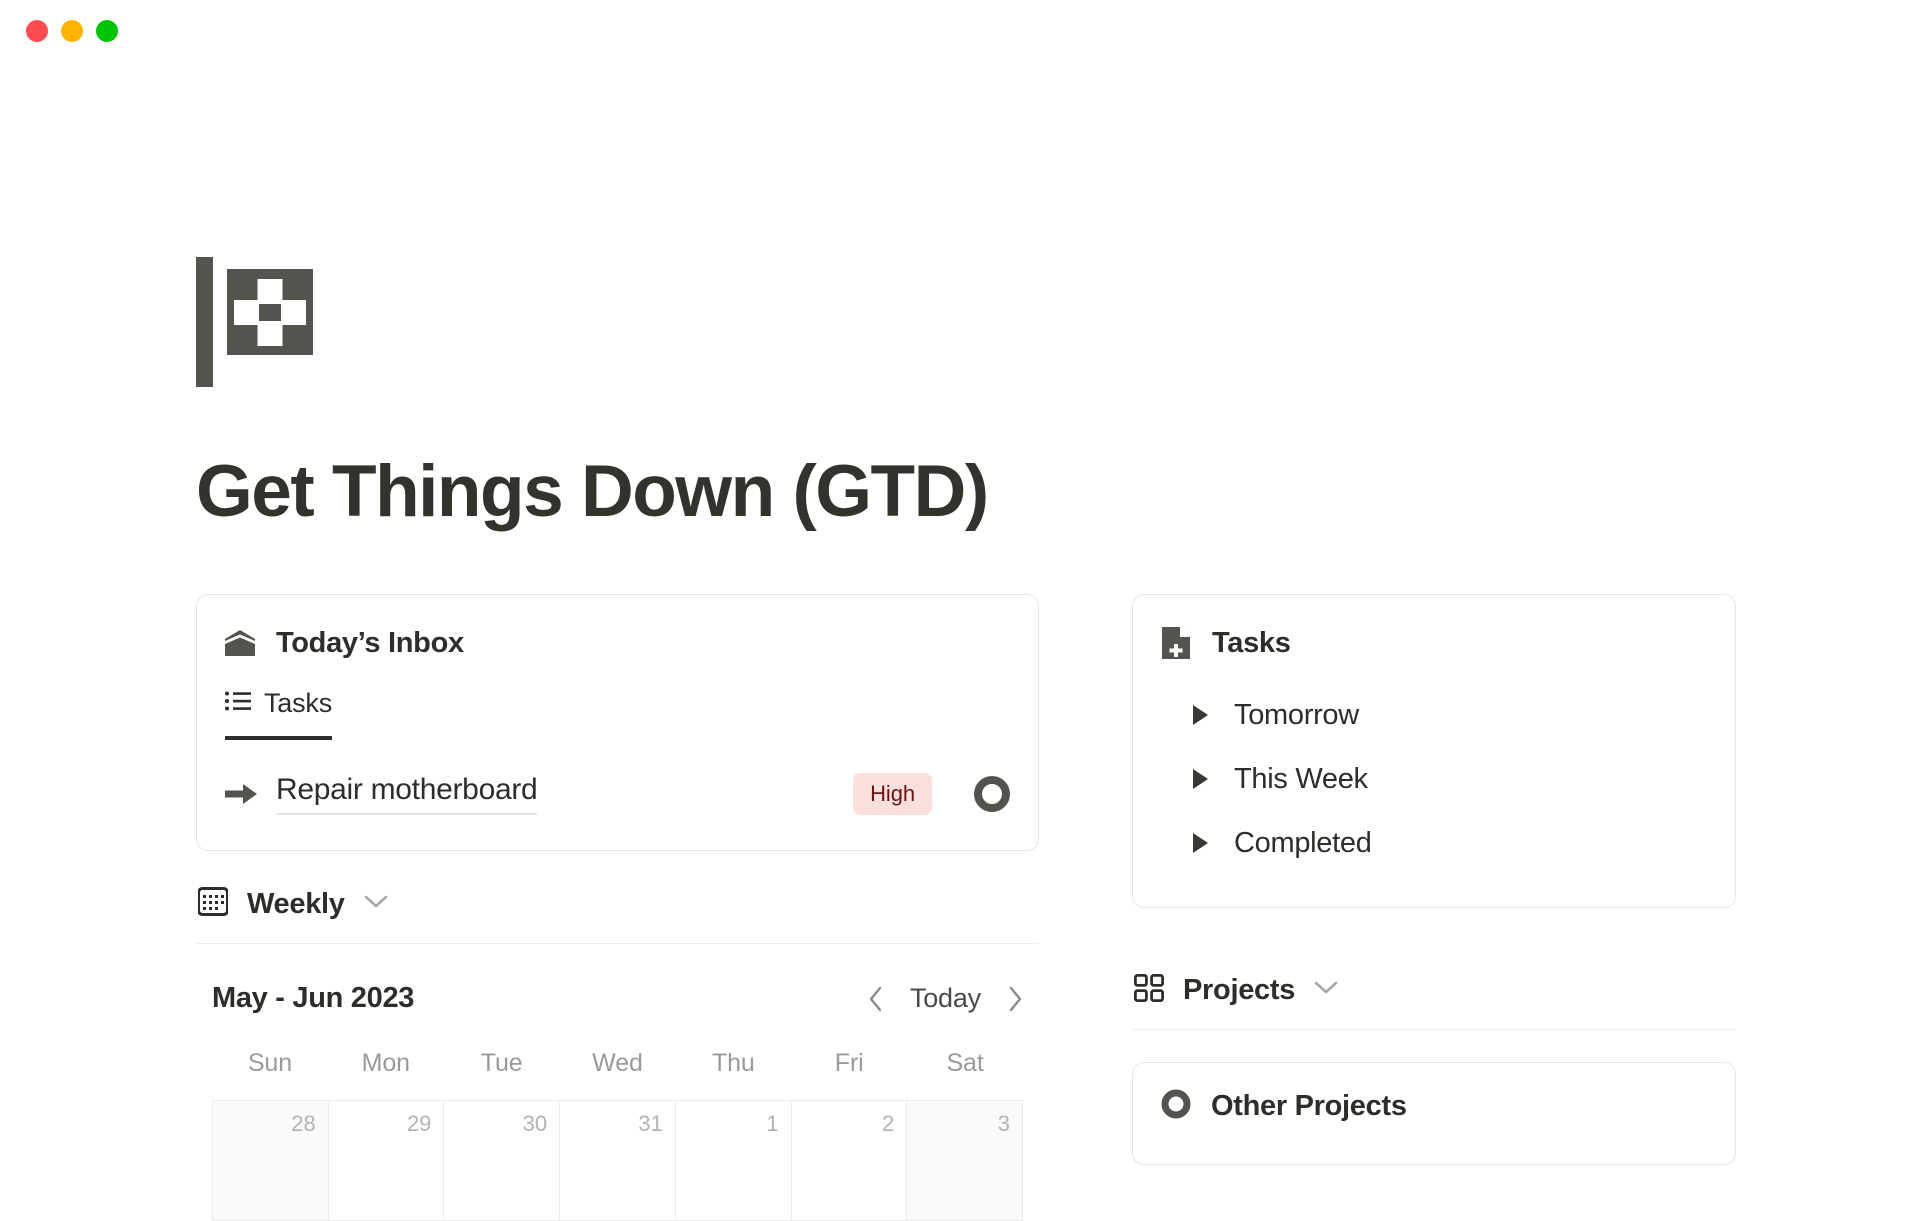  I want to click on weekday-fri: Fri, so click(849, 1063).